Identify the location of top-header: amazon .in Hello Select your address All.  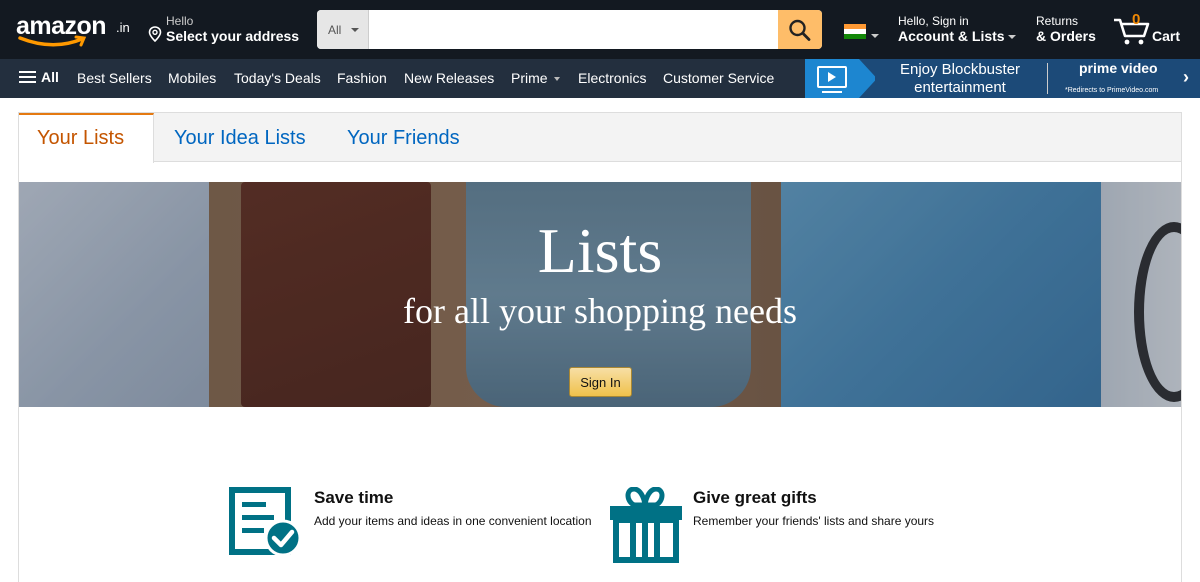
(600, 29).